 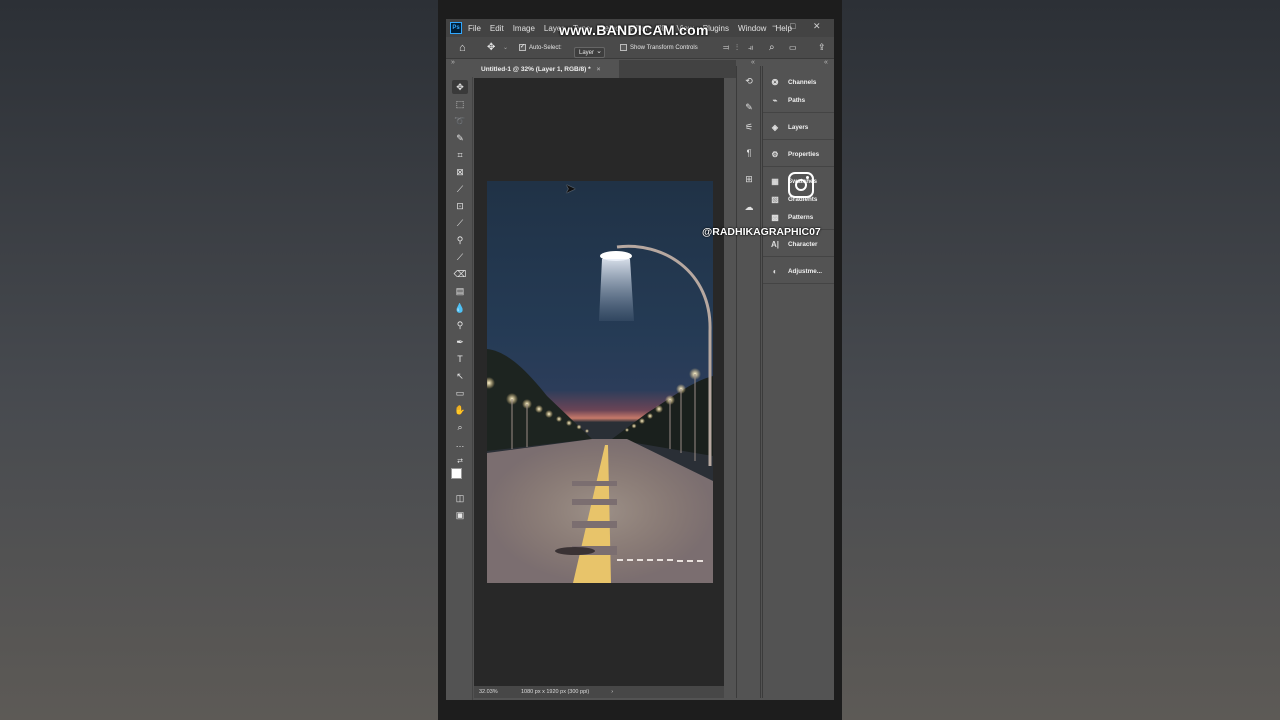 What do you see at coordinates (460, 104) in the screenshot?
I see `marquee-tool-icon: ⬚` at bounding box center [460, 104].